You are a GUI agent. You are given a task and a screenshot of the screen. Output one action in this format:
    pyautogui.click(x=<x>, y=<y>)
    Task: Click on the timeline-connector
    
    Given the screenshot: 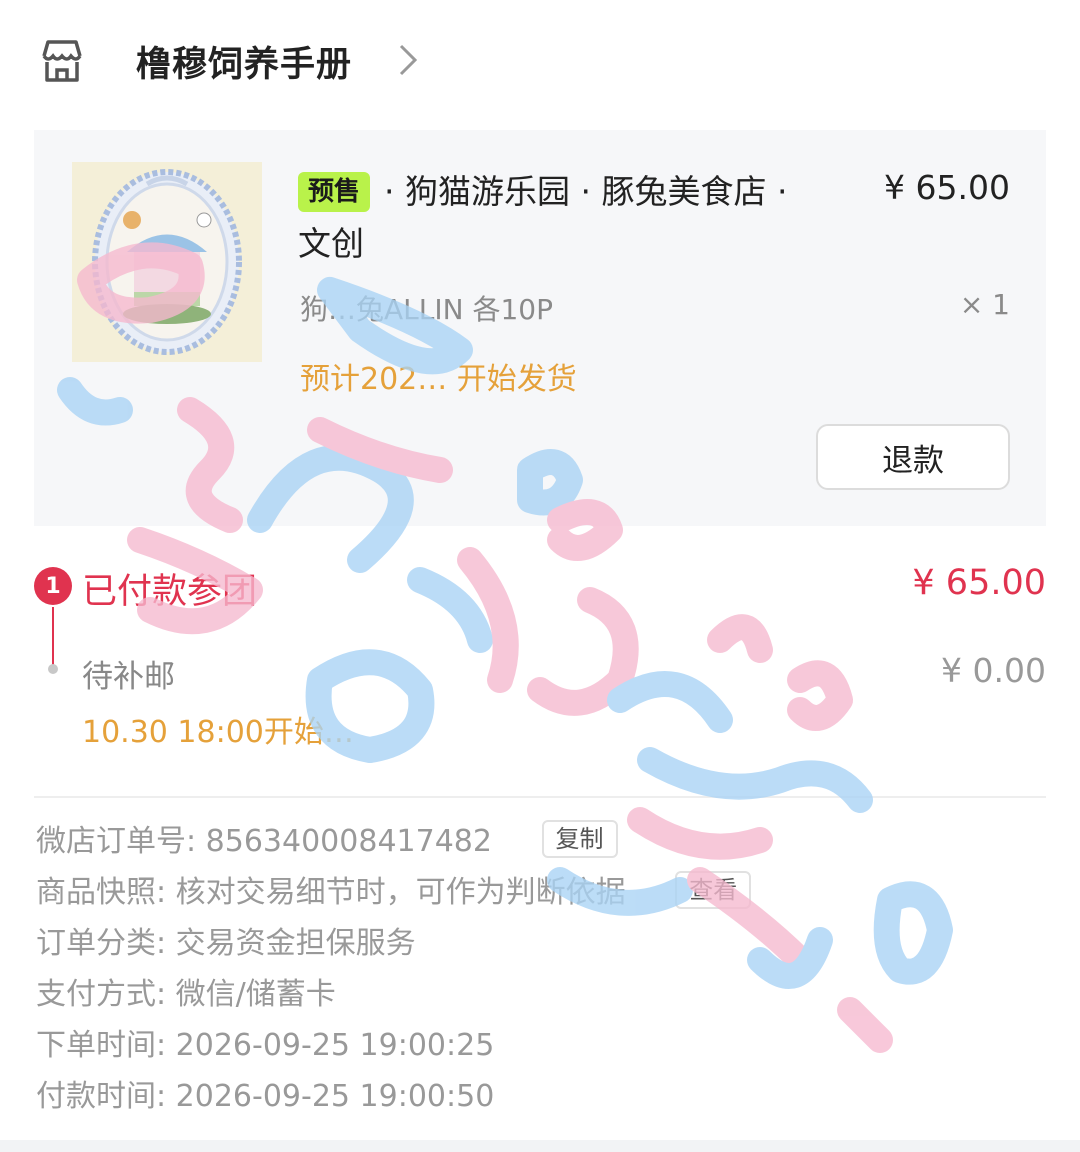 What is the action you would take?
    pyautogui.click(x=53, y=636)
    